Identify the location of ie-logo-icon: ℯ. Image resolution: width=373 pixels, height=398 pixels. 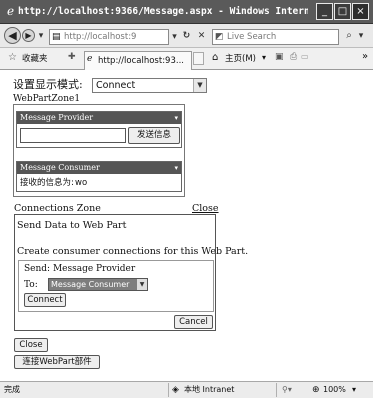
(10, 11).